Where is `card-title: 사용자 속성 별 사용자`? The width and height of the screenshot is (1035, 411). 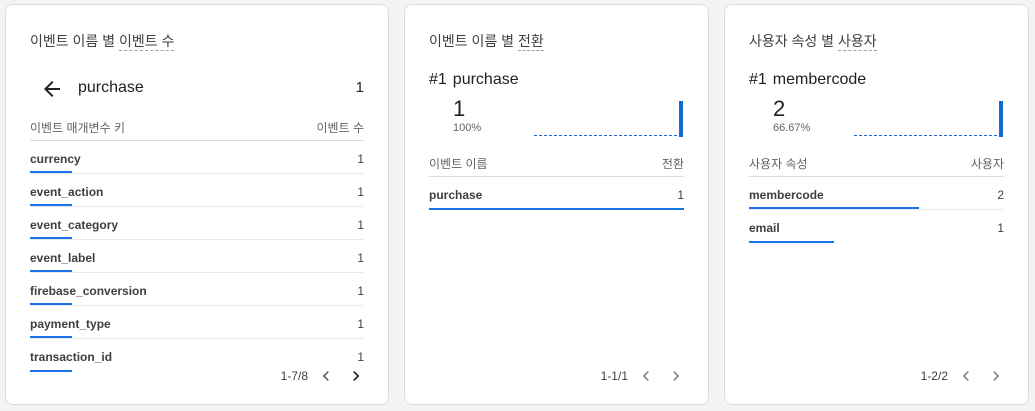
card-title: 사용자 속성 별 사용자 is located at coordinates (813, 41).